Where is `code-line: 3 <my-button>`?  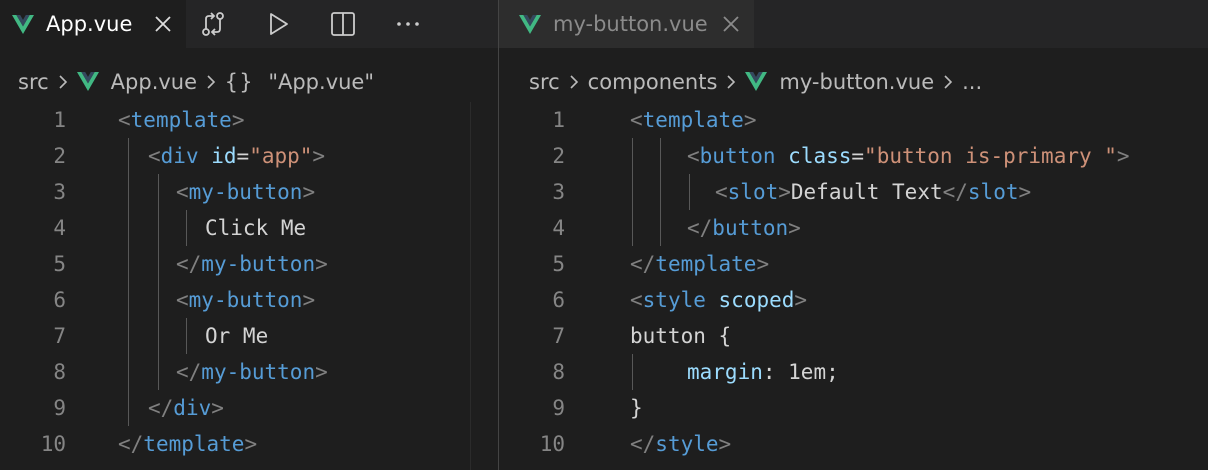 code-line: 3 <my-button> is located at coordinates (249, 192).